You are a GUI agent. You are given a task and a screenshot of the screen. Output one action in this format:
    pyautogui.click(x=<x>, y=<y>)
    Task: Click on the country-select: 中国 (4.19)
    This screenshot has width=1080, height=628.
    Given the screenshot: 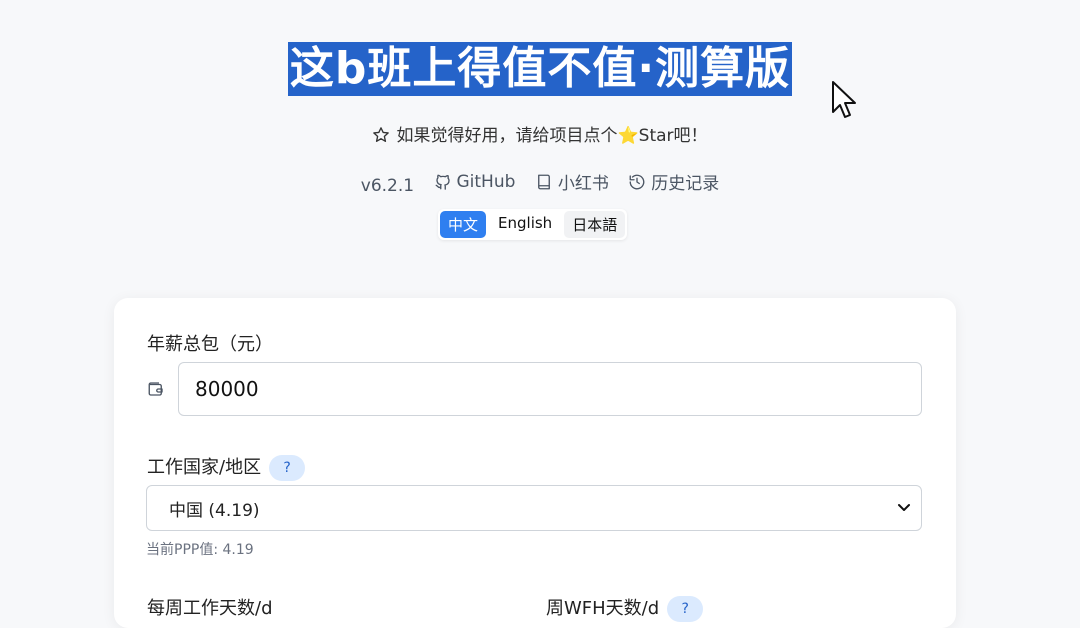 What is the action you would take?
    pyautogui.click(x=534, y=508)
    